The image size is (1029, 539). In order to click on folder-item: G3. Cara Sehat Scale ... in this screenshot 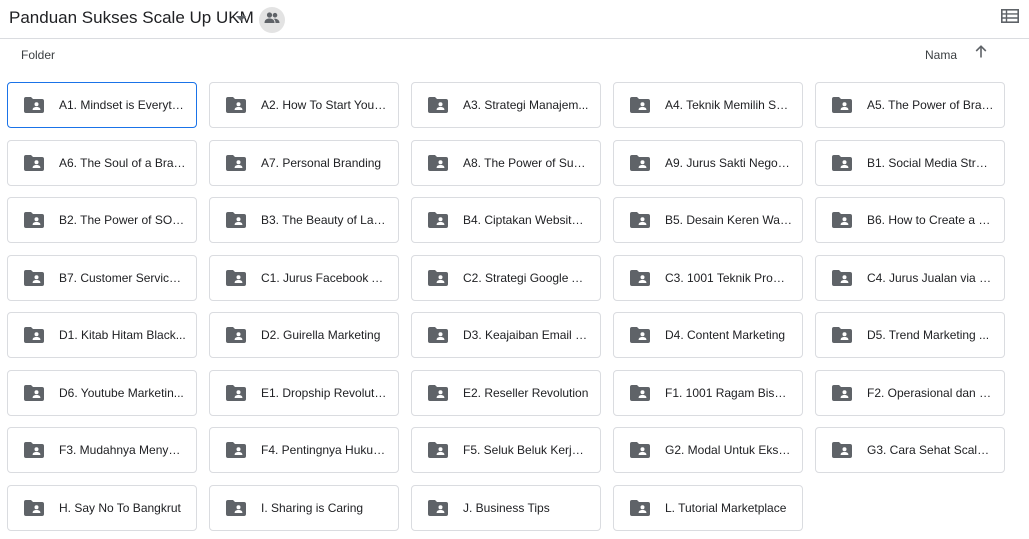, I will do `click(910, 450)`.